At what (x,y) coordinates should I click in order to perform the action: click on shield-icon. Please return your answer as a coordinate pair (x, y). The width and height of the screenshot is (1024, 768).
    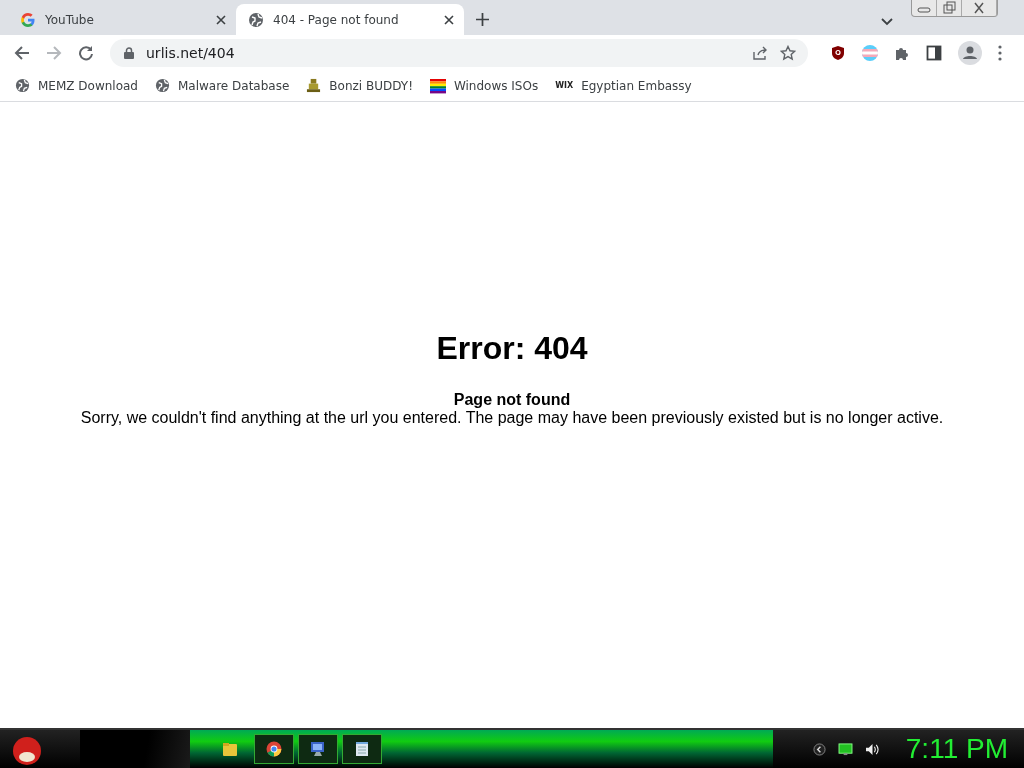
    Looking at the image, I should click on (838, 52).